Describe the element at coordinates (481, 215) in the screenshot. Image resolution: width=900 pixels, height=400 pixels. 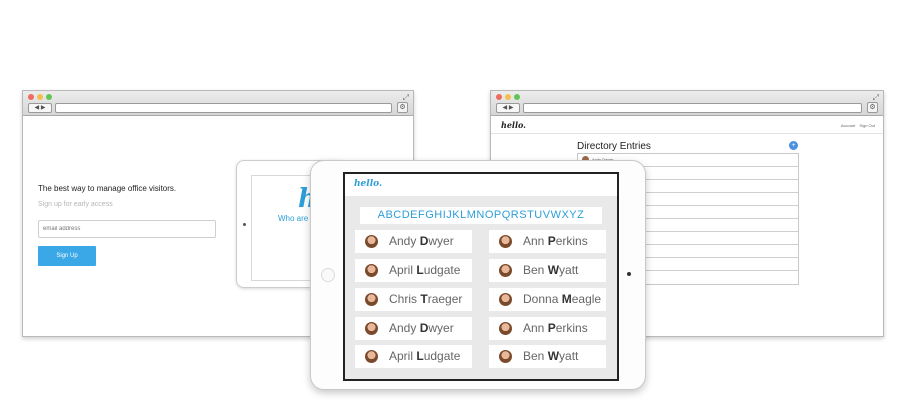
I see `alphabet-index: ABCDEFGHIJKLMNOPQRSTUVWXYZ` at that location.